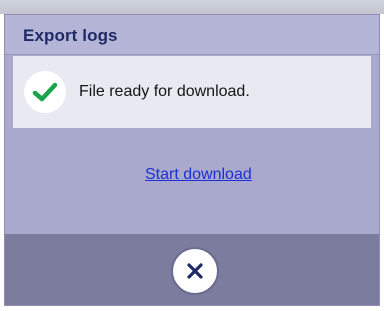 This screenshot has height=311, width=384. I want to click on close-button, so click(195, 271).